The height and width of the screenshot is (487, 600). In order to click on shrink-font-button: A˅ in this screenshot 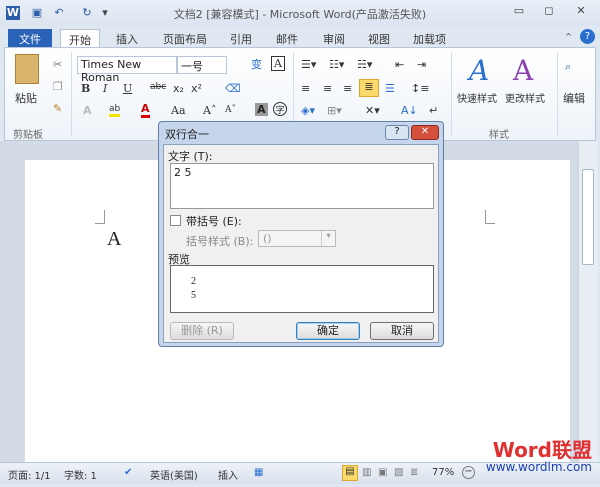, I will do `click(230, 110)`.